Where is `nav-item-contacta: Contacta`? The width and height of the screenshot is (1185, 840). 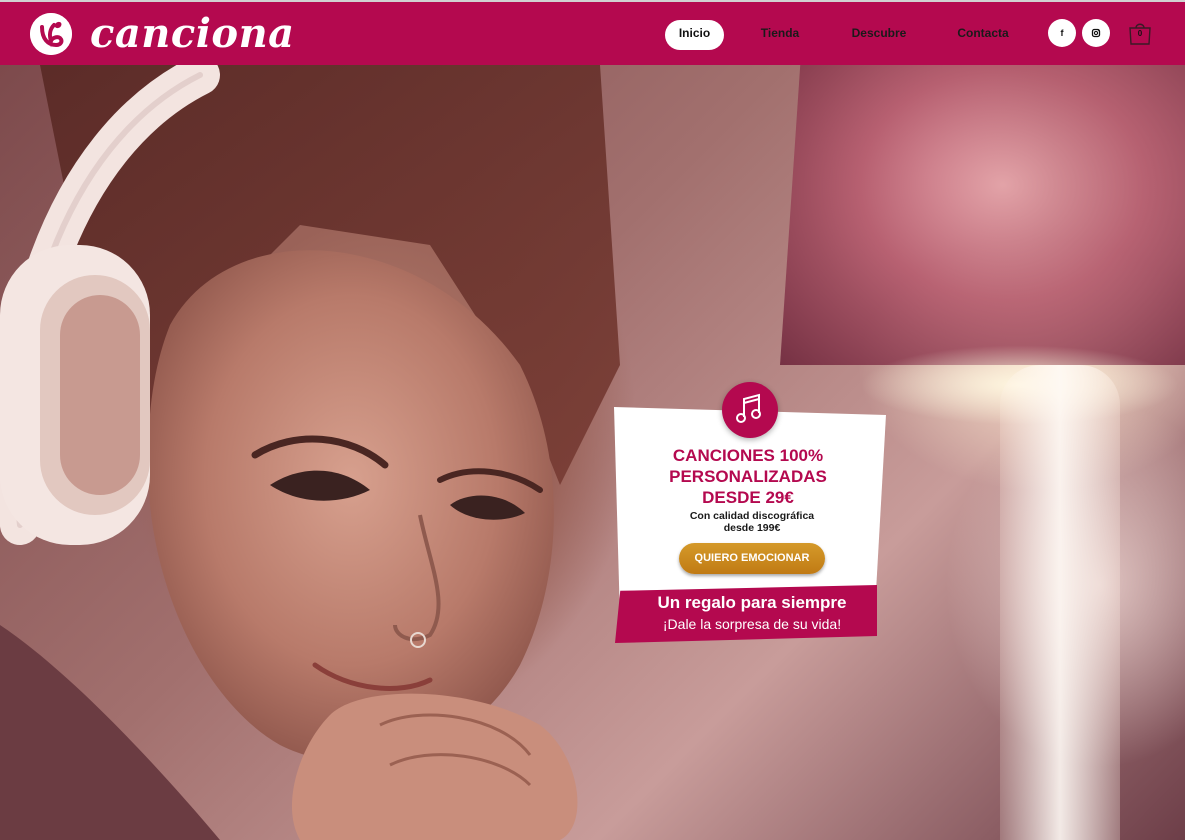 nav-item-contacta: Contacta is located at coordinates (983, 35).